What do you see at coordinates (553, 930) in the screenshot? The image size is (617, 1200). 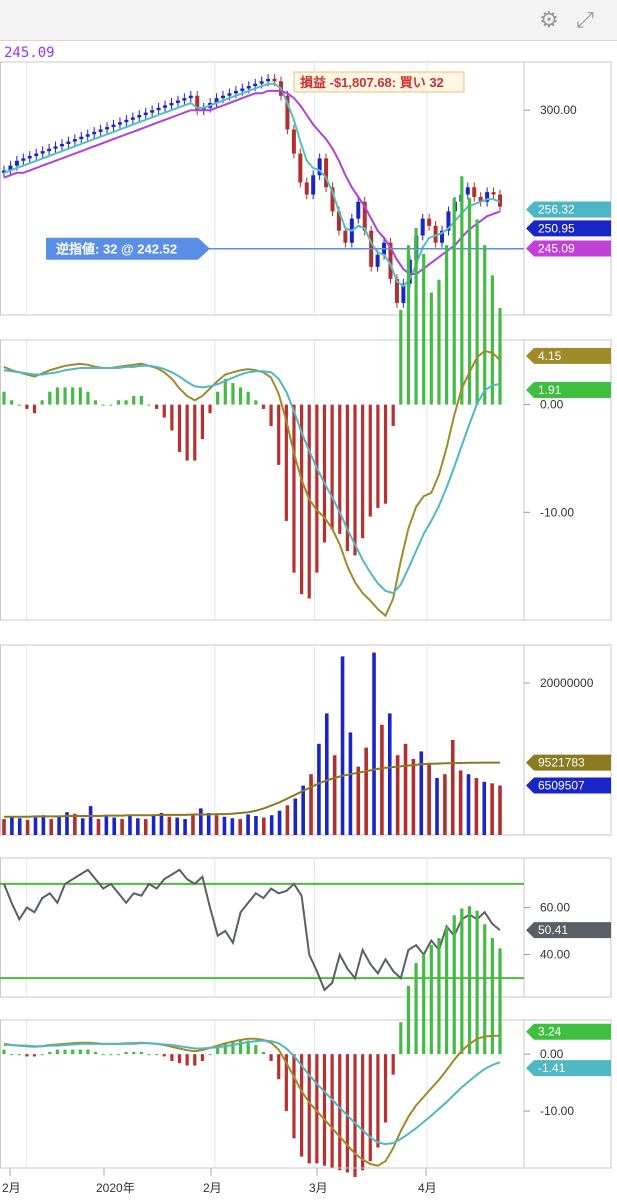 I see `rsi-tag-0-text: 50.41` at bounding box center [553, 930].